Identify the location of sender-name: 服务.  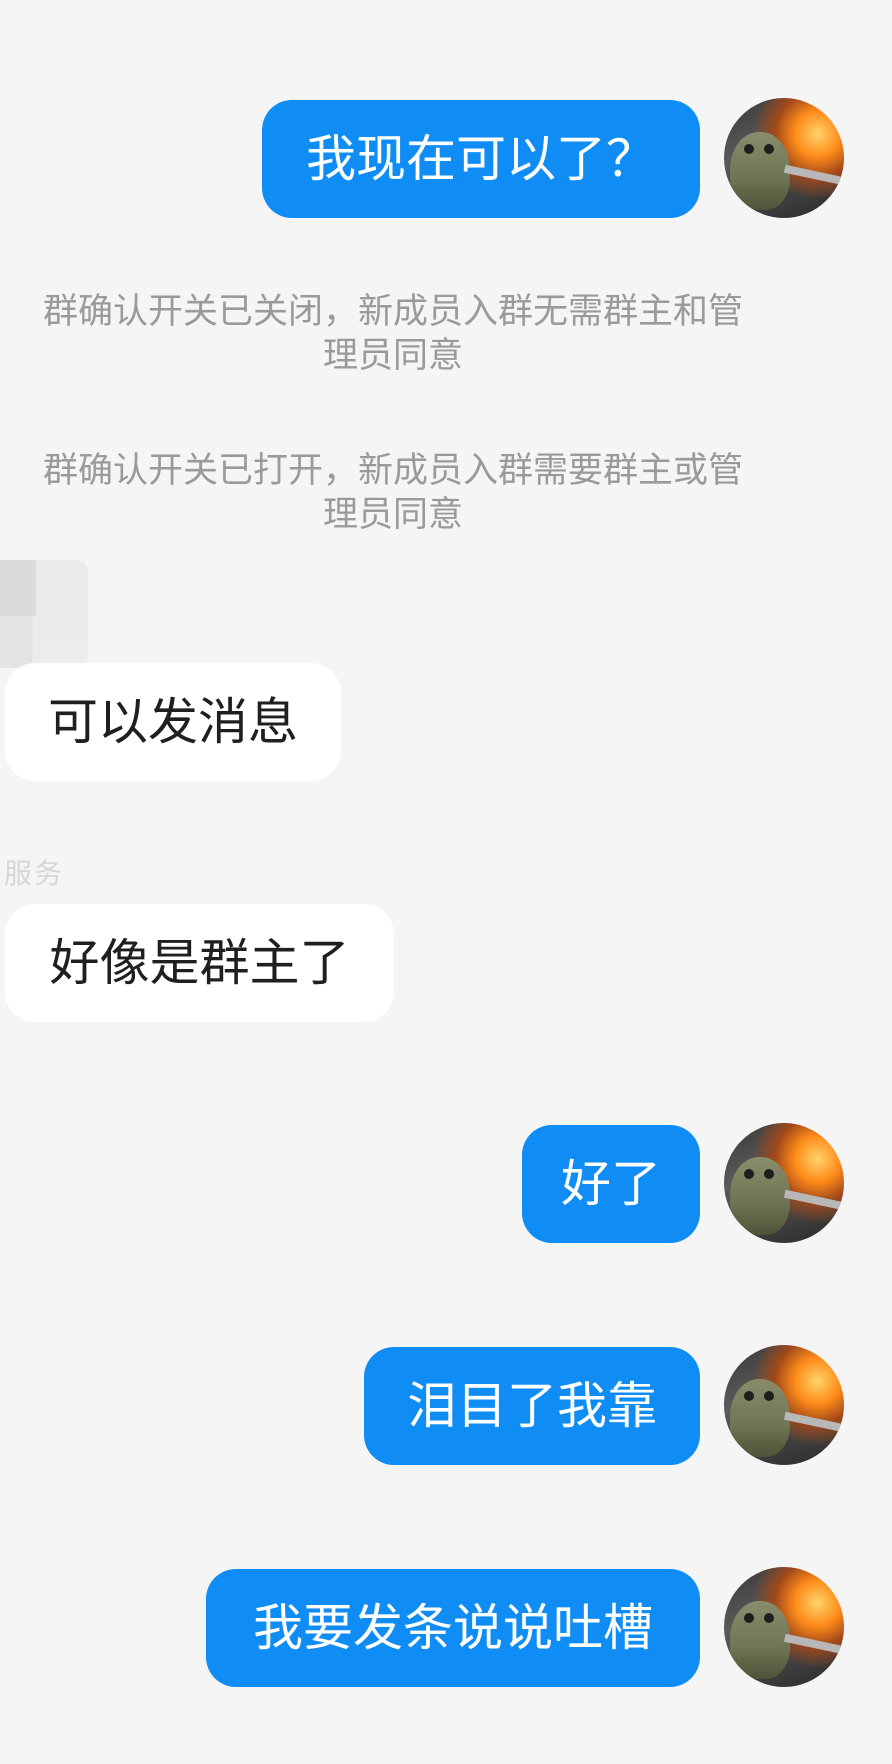
(34, 873).